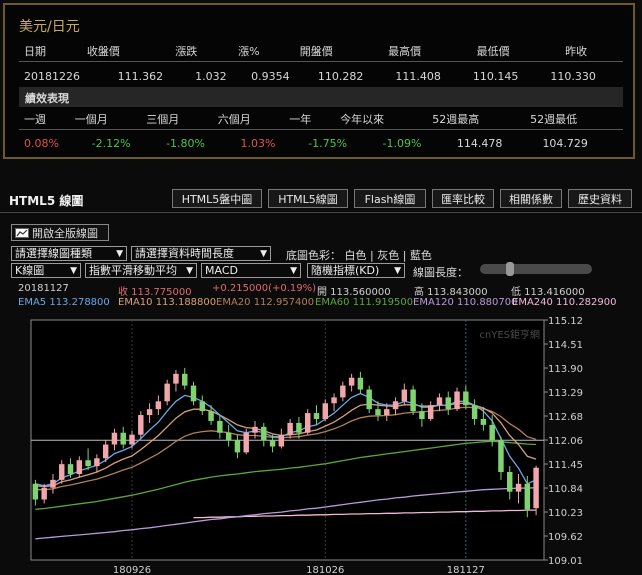 This screenshot has width=642, height=575. Describe the element at coordinates (510, 269) in the screenshot. I see `slider-handle` at that location.